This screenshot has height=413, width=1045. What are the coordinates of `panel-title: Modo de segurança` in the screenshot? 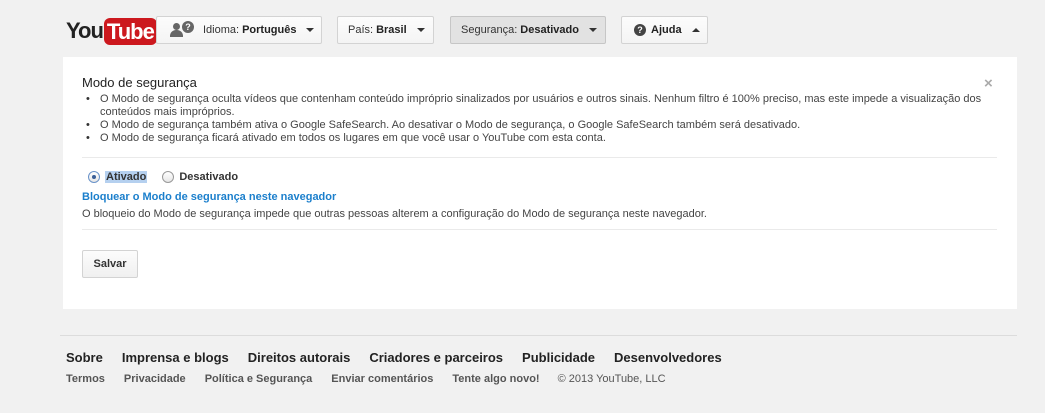 It's located at (139, 82).